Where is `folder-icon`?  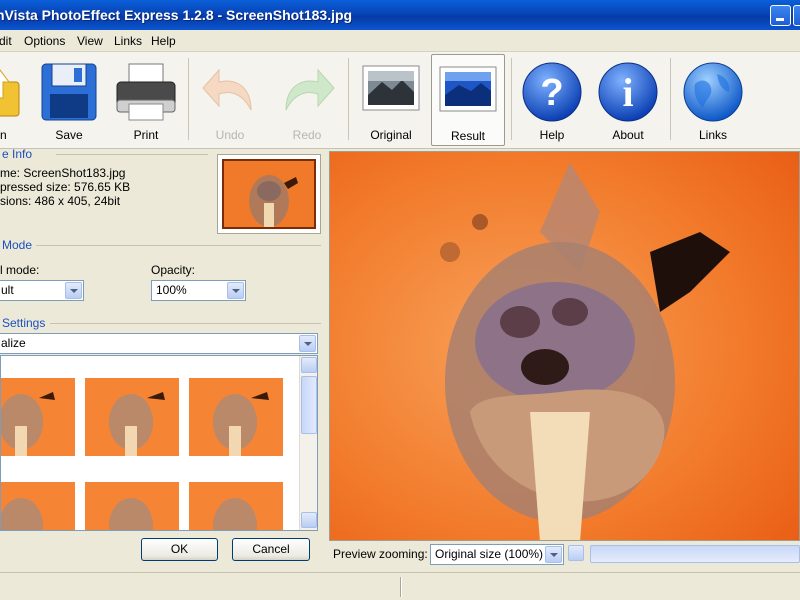
folder-icon is located at coordinates (10, 93).